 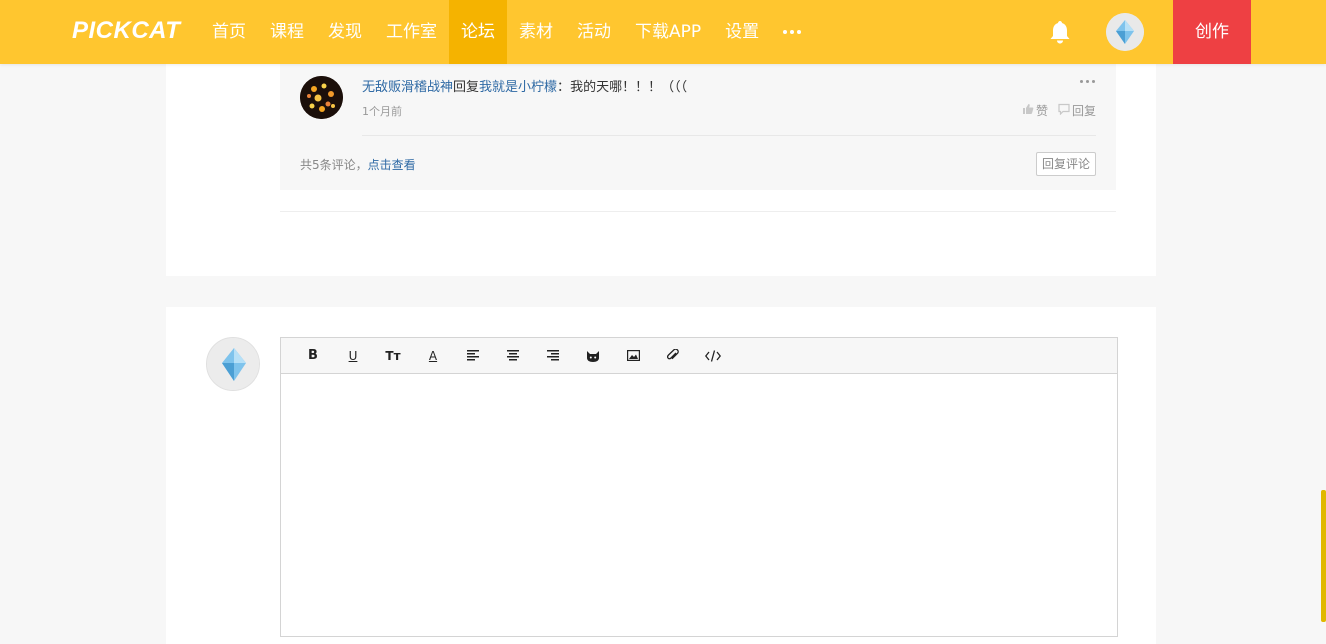 What do you see at coordinates (1035, 110) in the screenshot?
I see `like-button: 赞` at bounding box center [1035, 110].